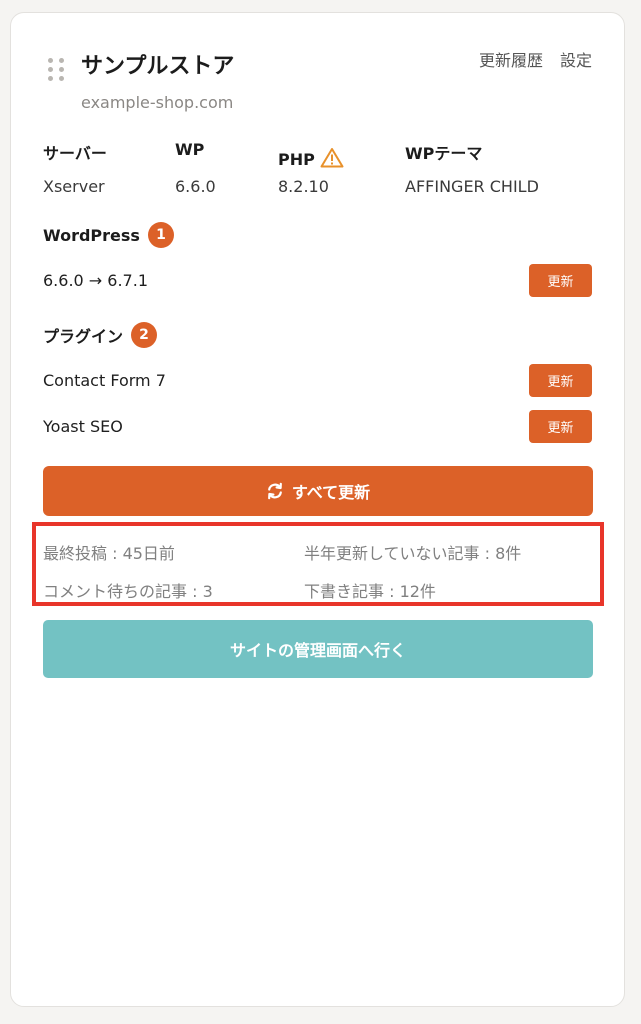 This screenshot has width=641, height=1024. What do you see at coordinates (144, 335) in the screenshot?
I see `plugins-update-count-badge: 2` at bounding box center [144, 335].